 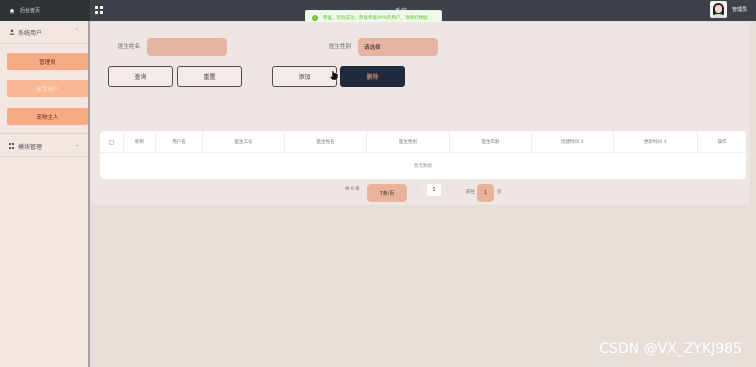 I want to click on goto-label: 前往, so click(x=470, y=192).